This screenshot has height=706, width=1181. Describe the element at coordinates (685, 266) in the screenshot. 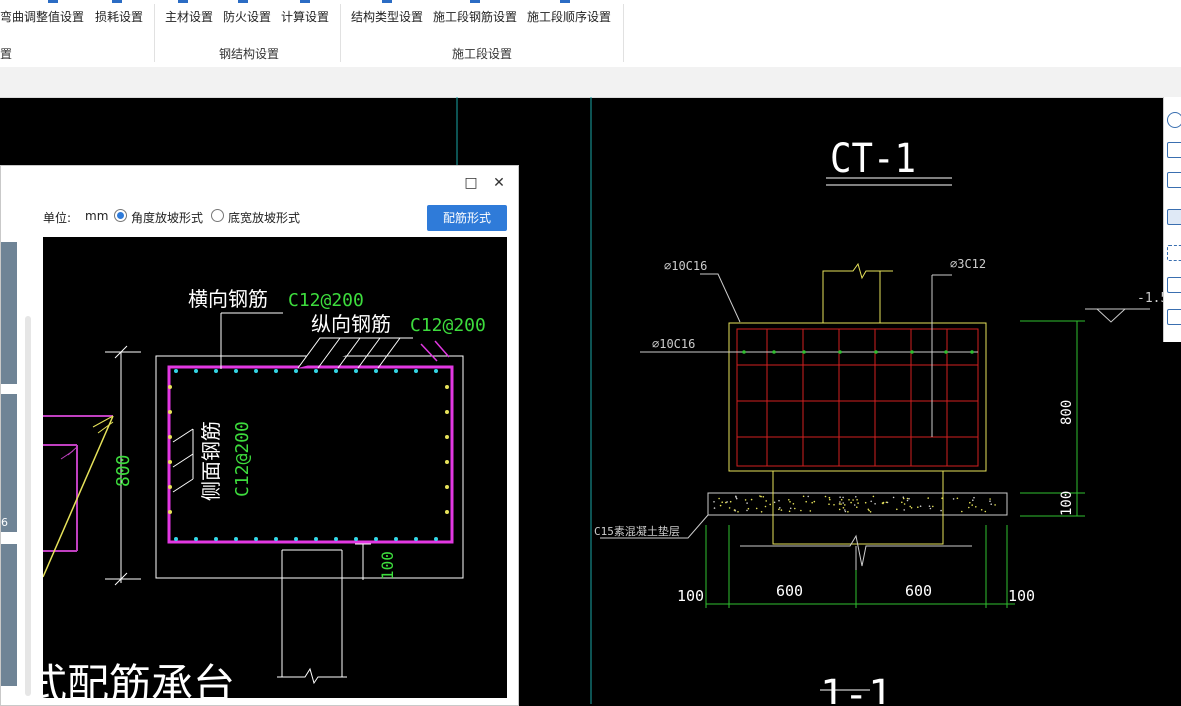

I see `rebar-top-label: ⌀10C16` at that location.